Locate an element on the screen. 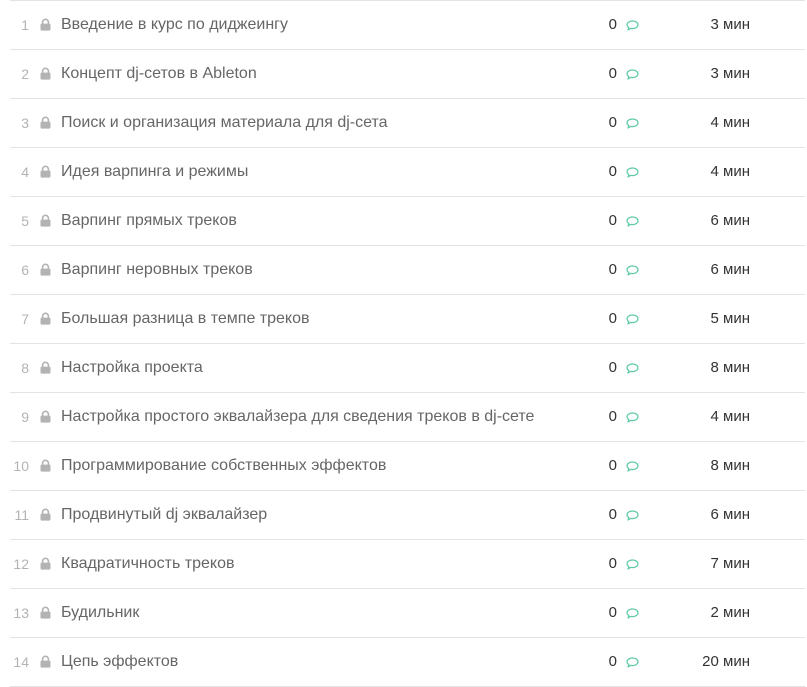 This screenshot has height=687, width=807. lesson-row: 13 Будильник 0 2 мин is located at coordinates (407, 613).